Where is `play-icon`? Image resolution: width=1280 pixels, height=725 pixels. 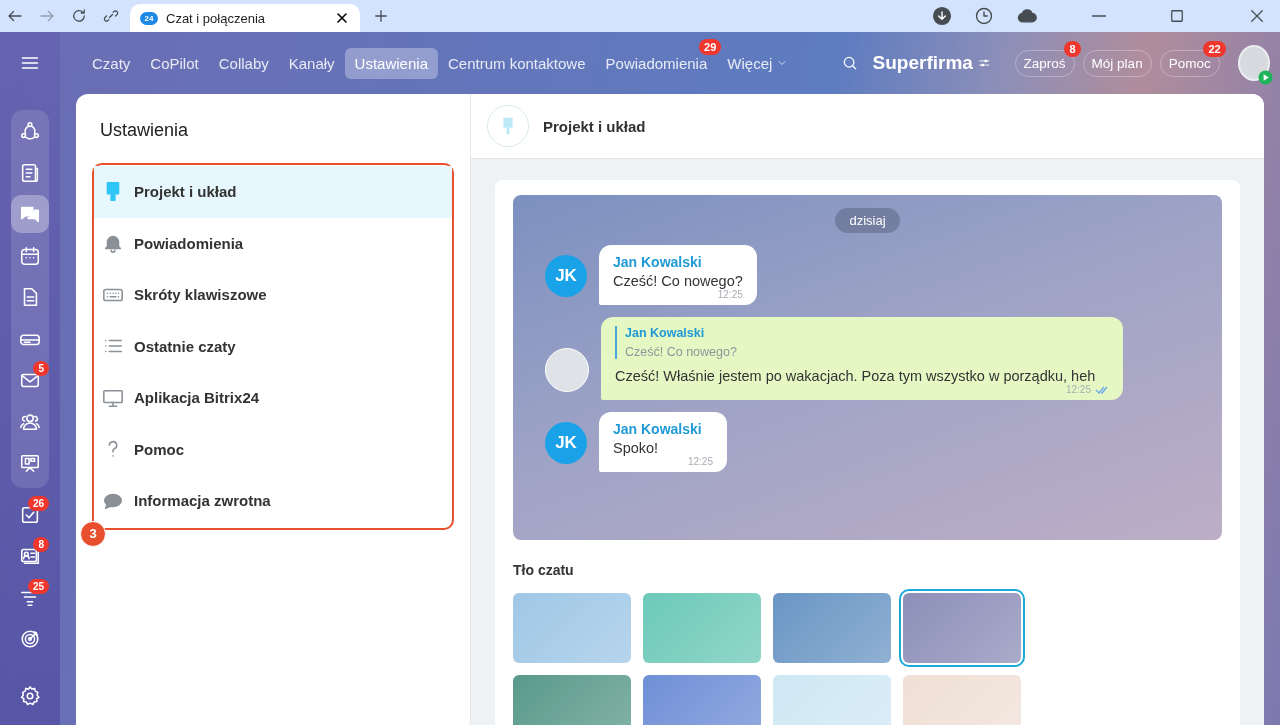 play-icon is located at coordinates (1265, 77).